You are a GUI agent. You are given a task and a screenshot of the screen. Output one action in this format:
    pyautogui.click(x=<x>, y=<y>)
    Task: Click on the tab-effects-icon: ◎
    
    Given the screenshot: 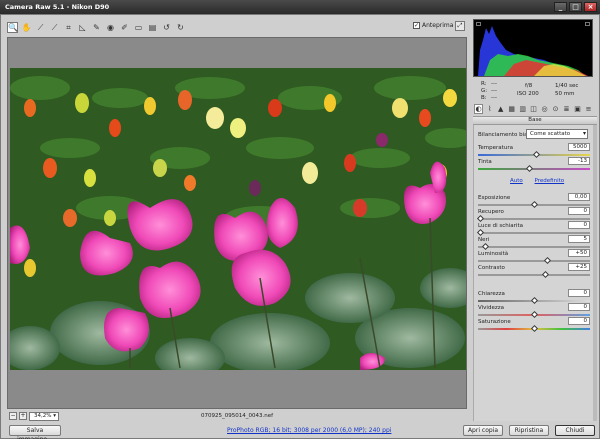 What is the action you would take?
    pyautogui.click(x=544, y=109)
    